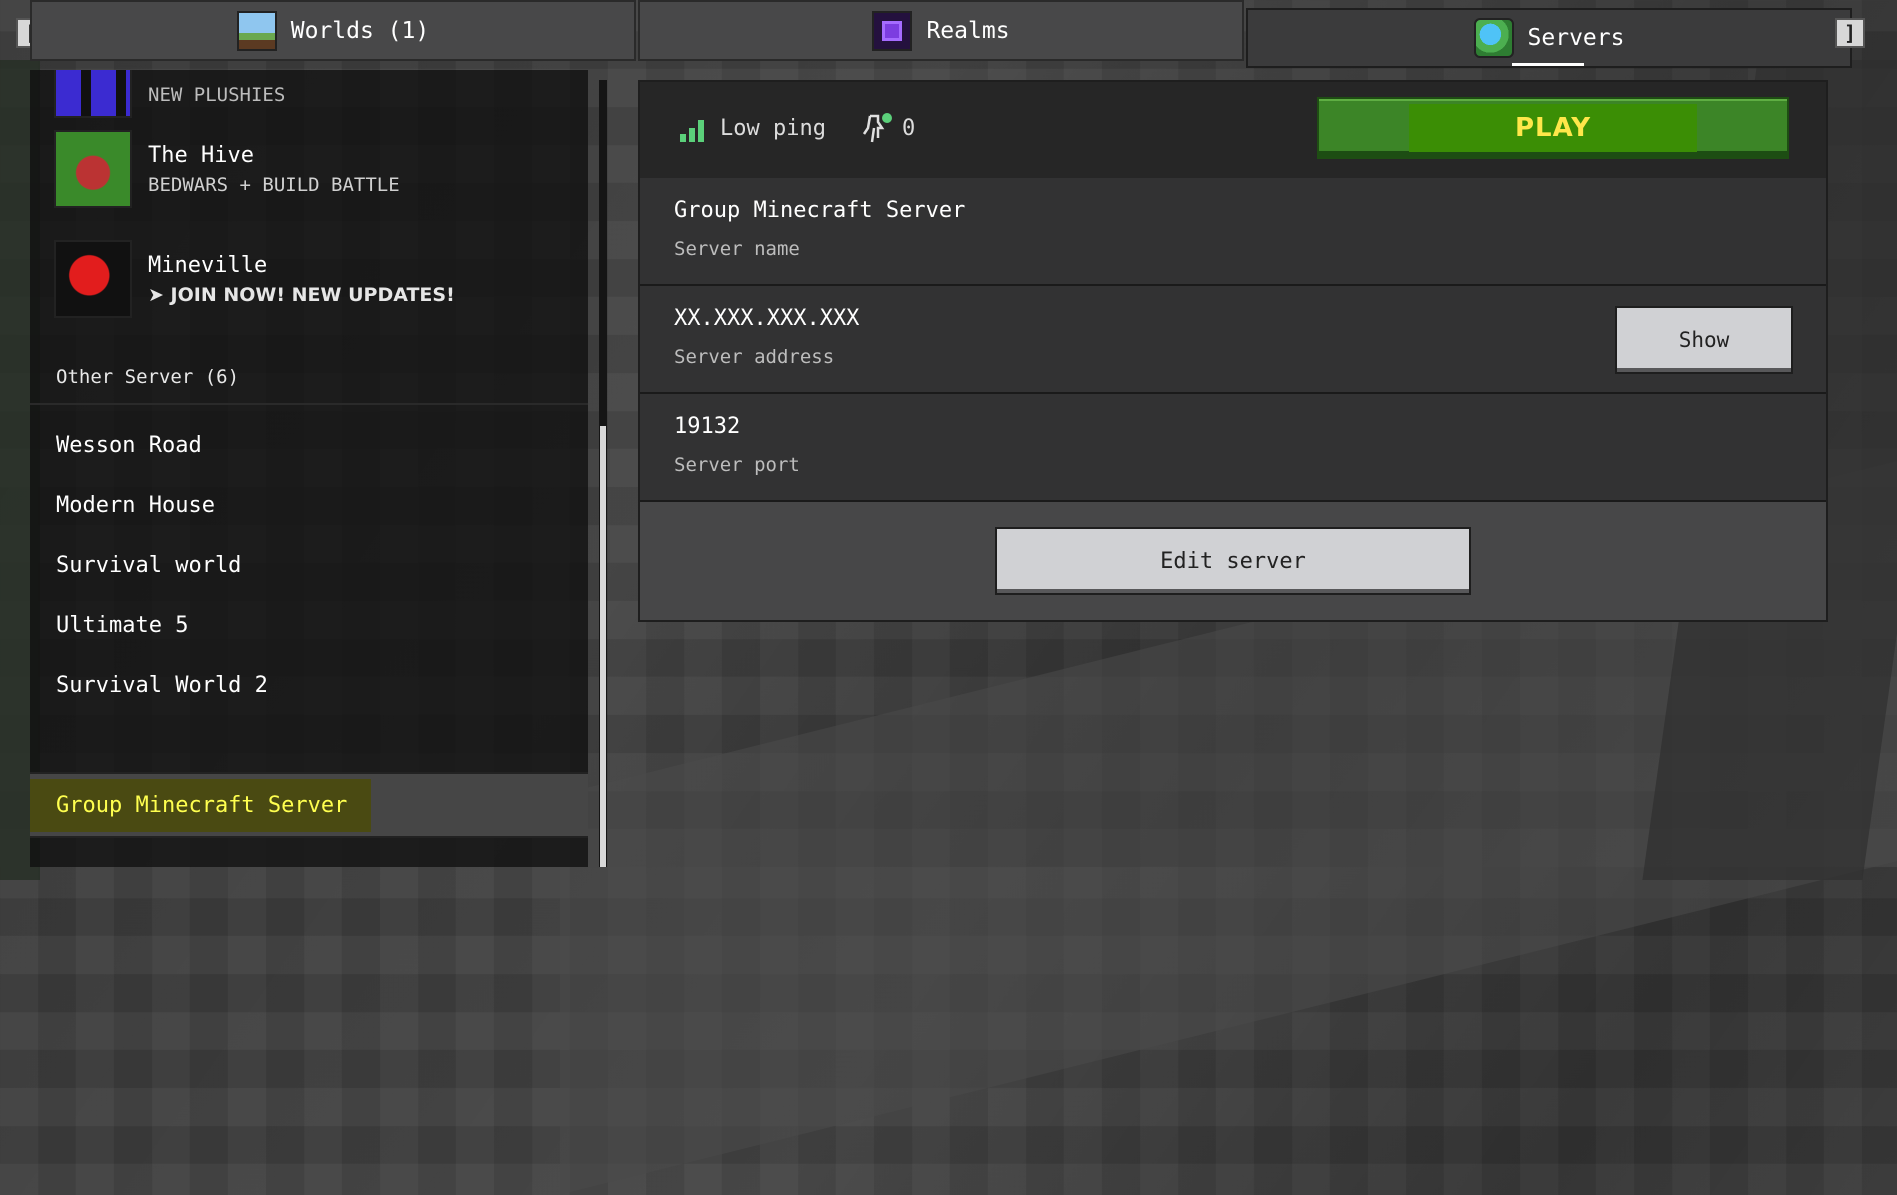  Describe the element at coordinates (254, 279) in the screenshot. I see `featured-server-mineville: Mineville ➤ JOIN NOW! NEW UPDATES!` at that location.